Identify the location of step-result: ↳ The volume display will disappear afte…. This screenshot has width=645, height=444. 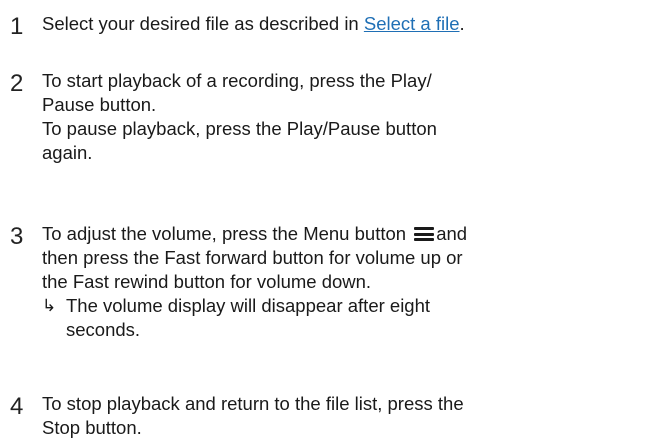
(341, 318).